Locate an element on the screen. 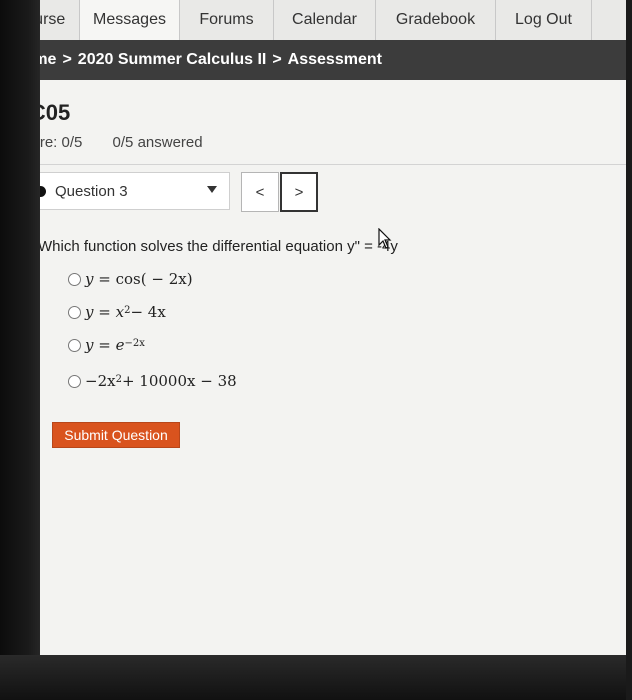  nav-log-out: Log Out is located at coordinates (544, 20).